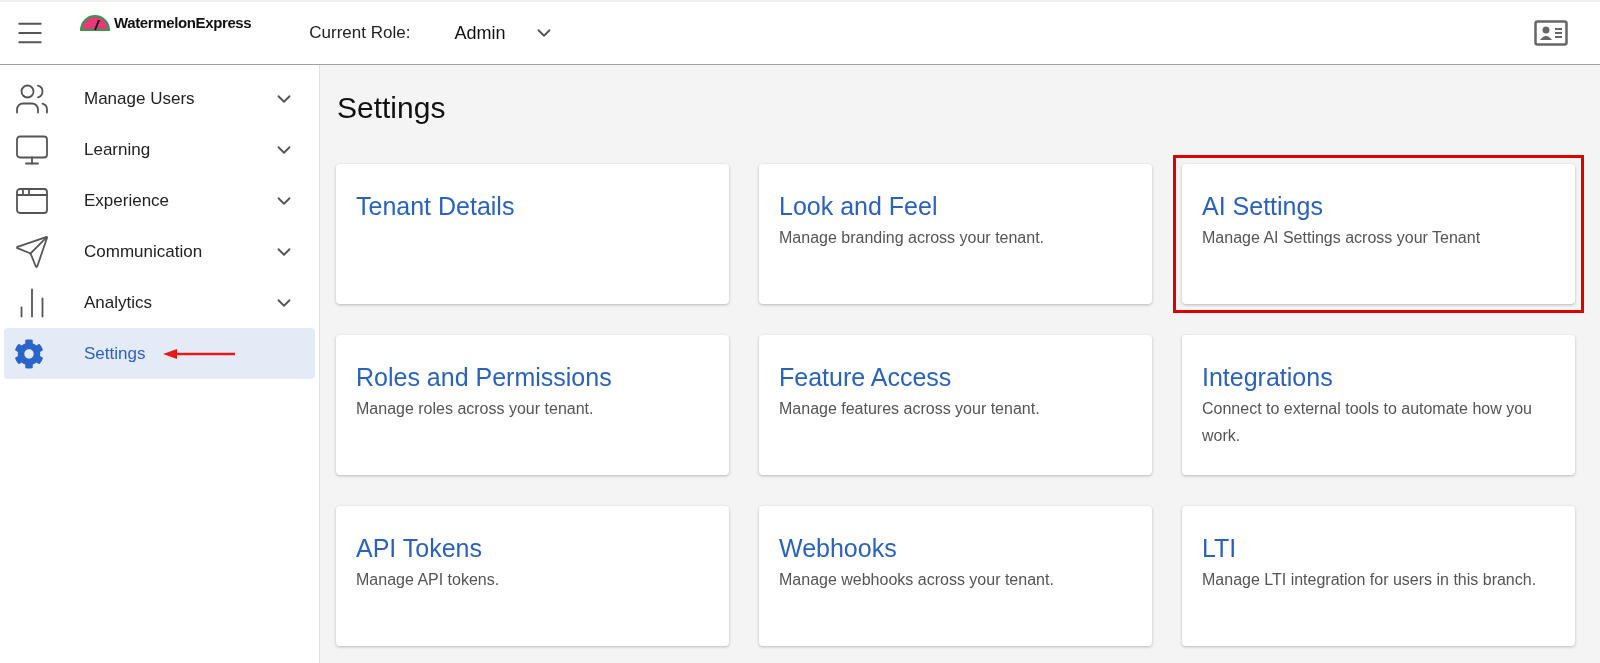  I want to click on settings-card: Integrations Connect to external tools to automate how you work., so click(1378, 405).